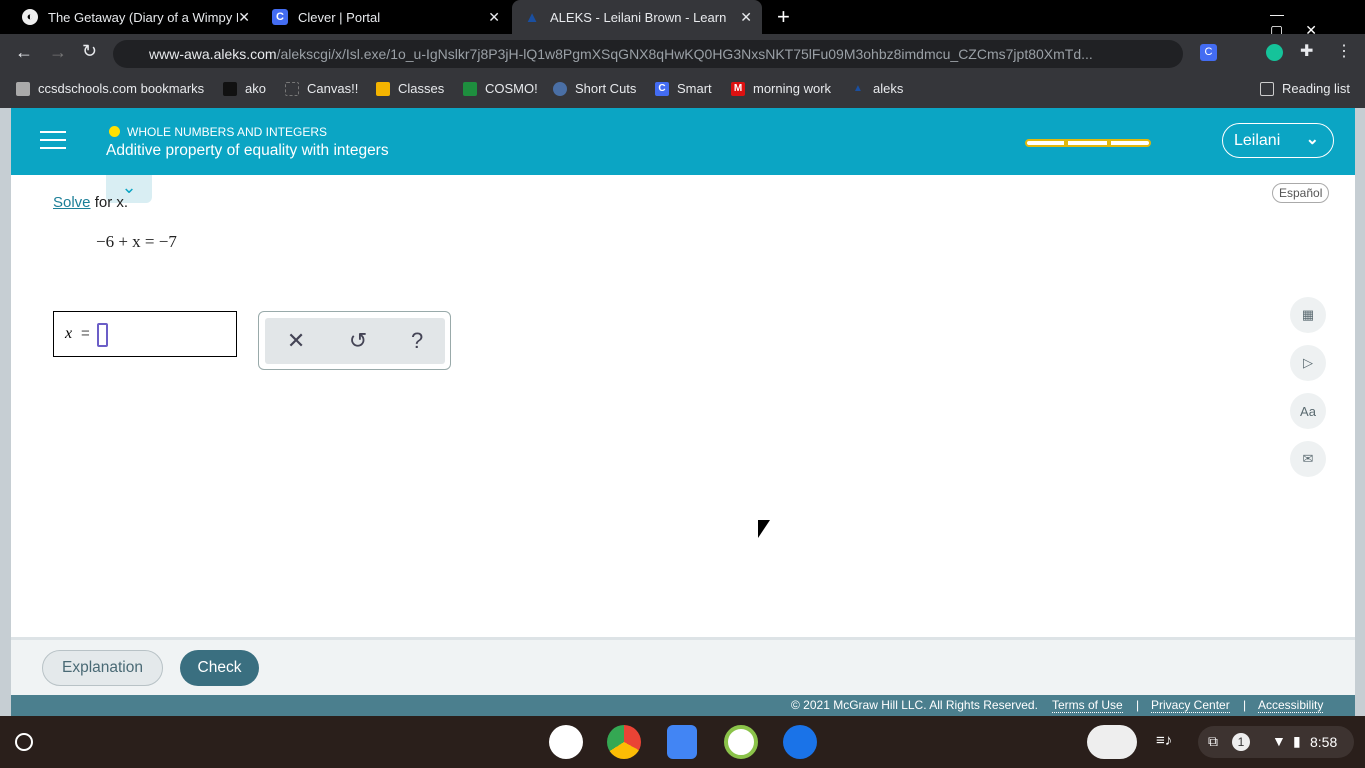 The height and width of the screenshot is (768, 1365). Describe the element at coordinates (321, 88) in the screenshot. I see `bookmark: Canvas!!` at that location.